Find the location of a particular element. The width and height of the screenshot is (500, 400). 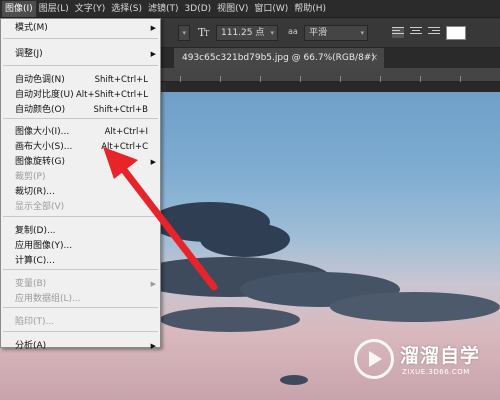

document-tab-title: 493c65c321bd79b5.jpg @ 66.7%(RGB/8#) is located at coordinates (278, 58).